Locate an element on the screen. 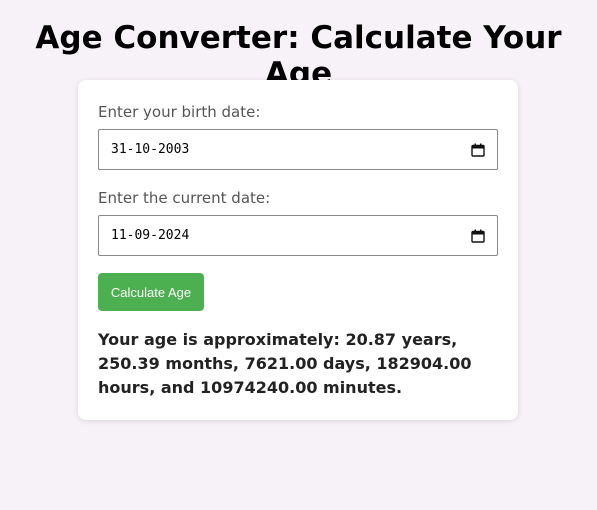  birth-date-value: 31-10-2003 is located at coordinates (150, 149).